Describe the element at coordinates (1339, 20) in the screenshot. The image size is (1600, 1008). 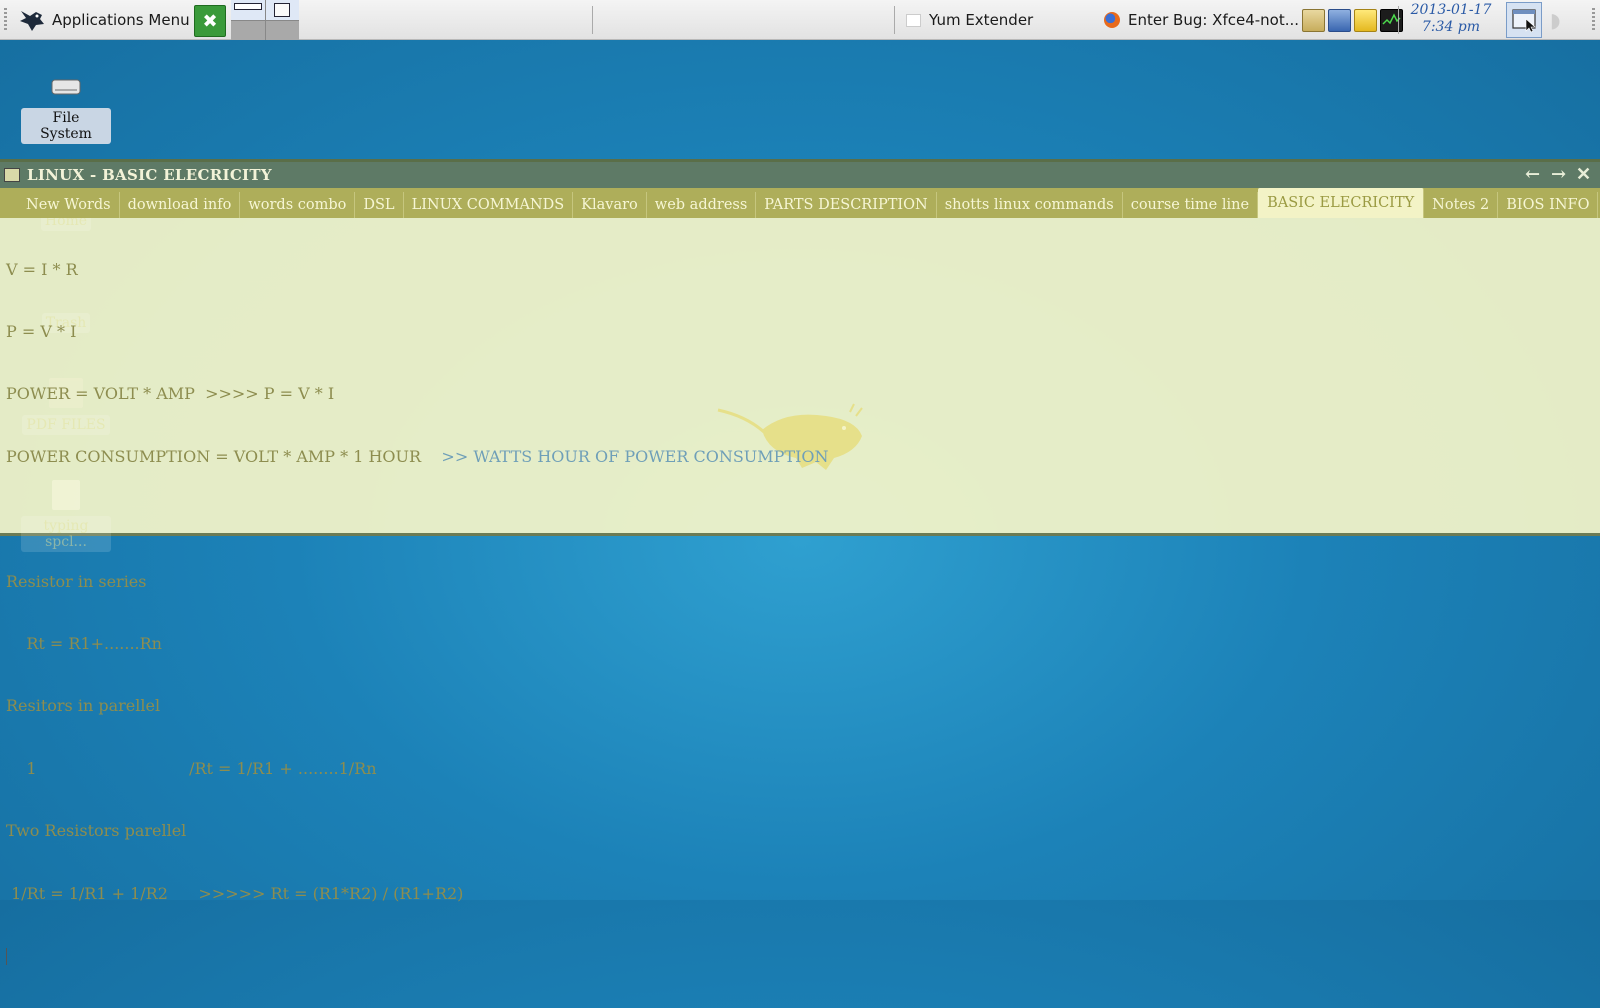
I see `network-icon` at that location.